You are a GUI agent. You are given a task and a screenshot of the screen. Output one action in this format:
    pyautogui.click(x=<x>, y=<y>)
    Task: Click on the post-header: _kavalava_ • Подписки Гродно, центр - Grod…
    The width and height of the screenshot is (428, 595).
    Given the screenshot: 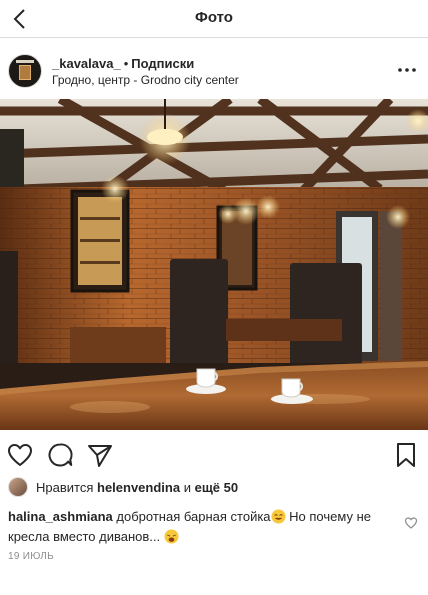 What is the action you would take?
    pyautogui.click(x=214, y=72)
    